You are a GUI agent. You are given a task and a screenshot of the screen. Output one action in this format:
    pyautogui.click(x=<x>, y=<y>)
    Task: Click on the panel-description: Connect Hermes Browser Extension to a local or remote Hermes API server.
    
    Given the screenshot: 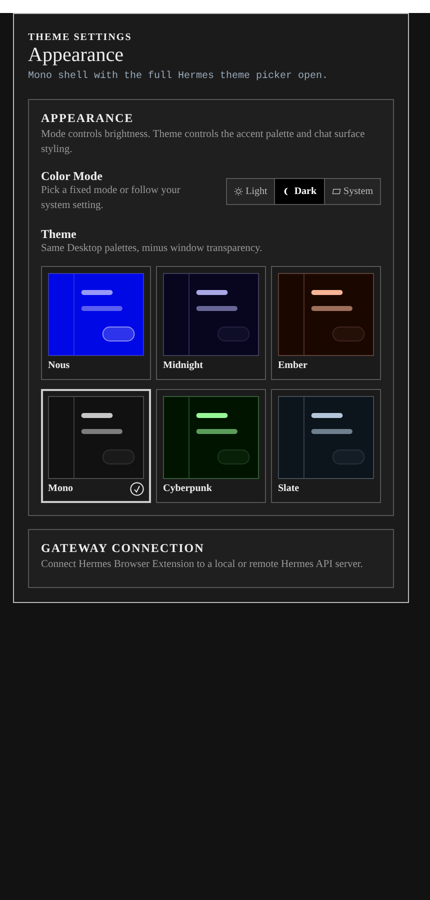 What is the action you would take?
    pyautogui.click(x=202, y=565)
    